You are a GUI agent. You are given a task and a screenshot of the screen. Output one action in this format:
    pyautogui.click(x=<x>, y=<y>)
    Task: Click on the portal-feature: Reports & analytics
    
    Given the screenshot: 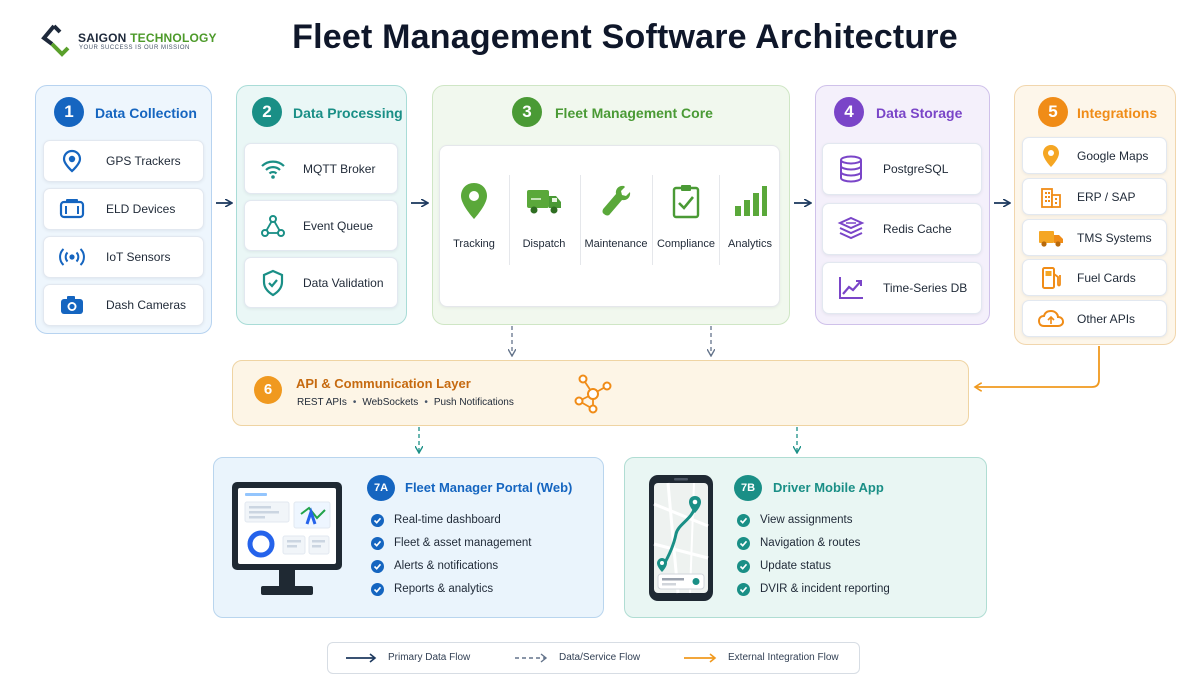 What is the action you would take?
    pyautogui.click(x=432, y=589)
    